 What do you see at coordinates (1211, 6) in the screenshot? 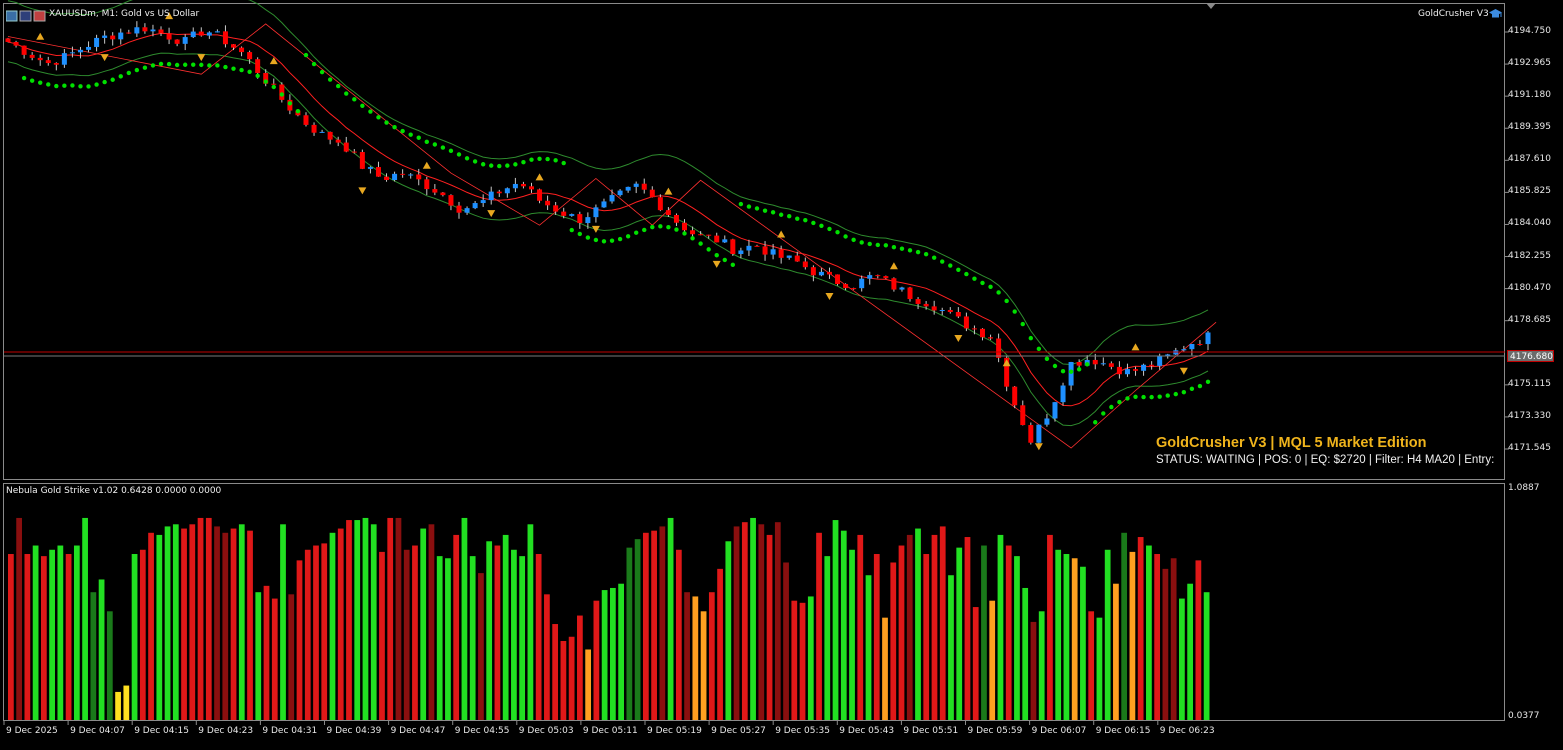
I see `chart-shift-marker` at bounding box center [1211, 6].